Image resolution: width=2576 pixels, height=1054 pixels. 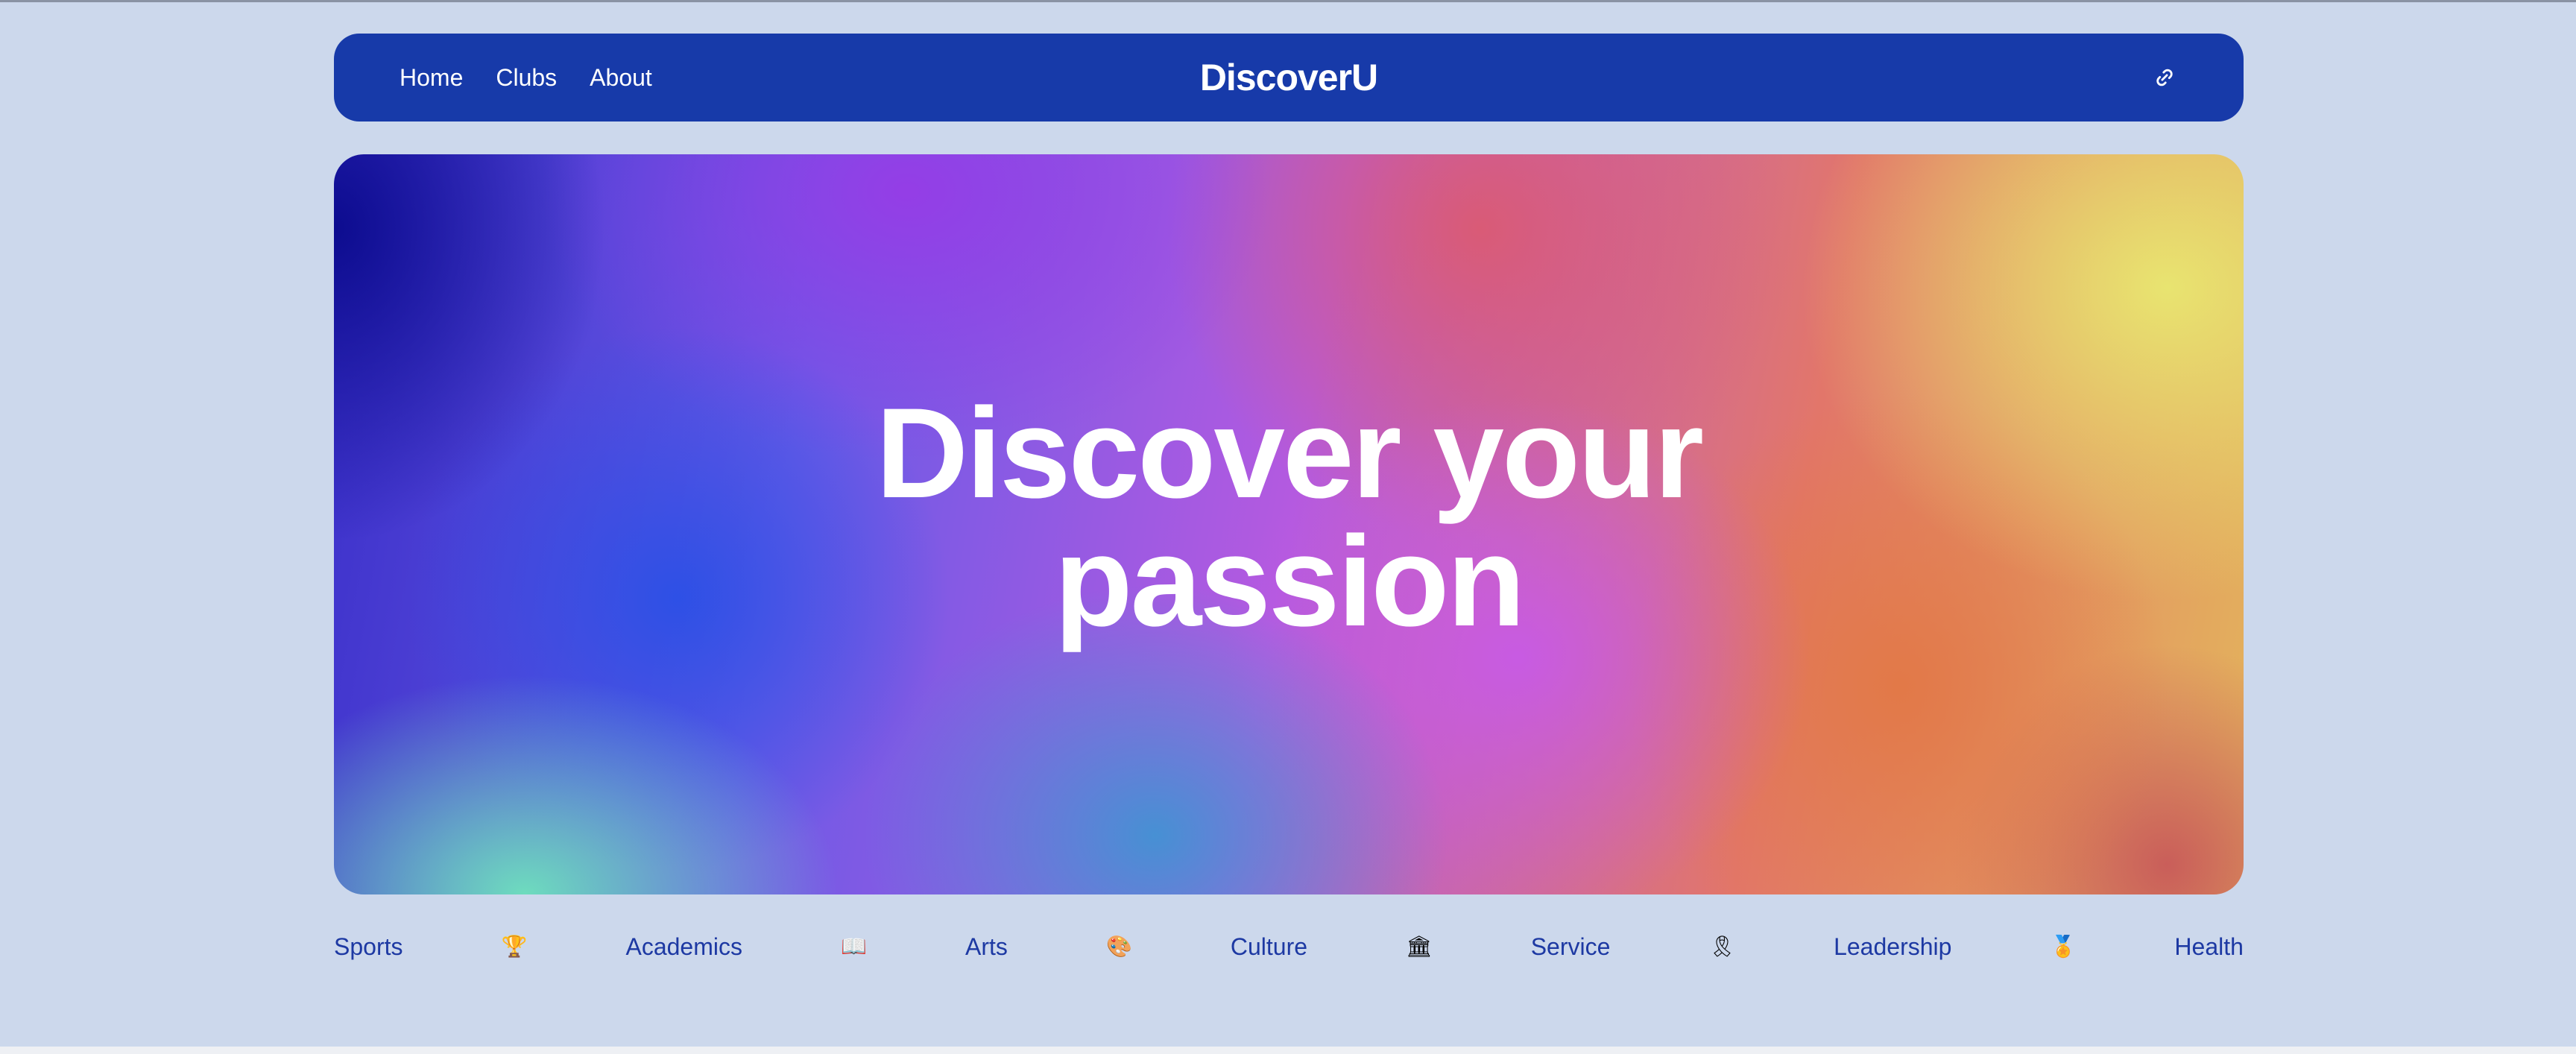 What do you see at coordinates (1892, 947) in the screenshot?
I see `category-leadership: Leadership` at bounding box center [1892, 947].